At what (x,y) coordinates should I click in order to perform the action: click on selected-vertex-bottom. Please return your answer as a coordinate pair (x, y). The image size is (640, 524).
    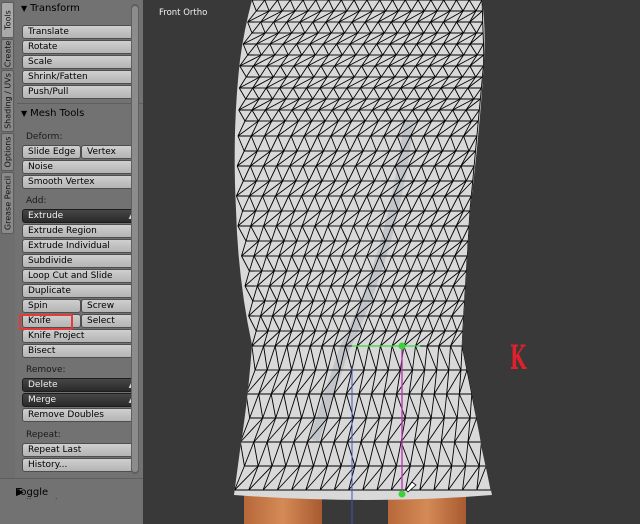
    Looking at the image, I should click on (402, 494).